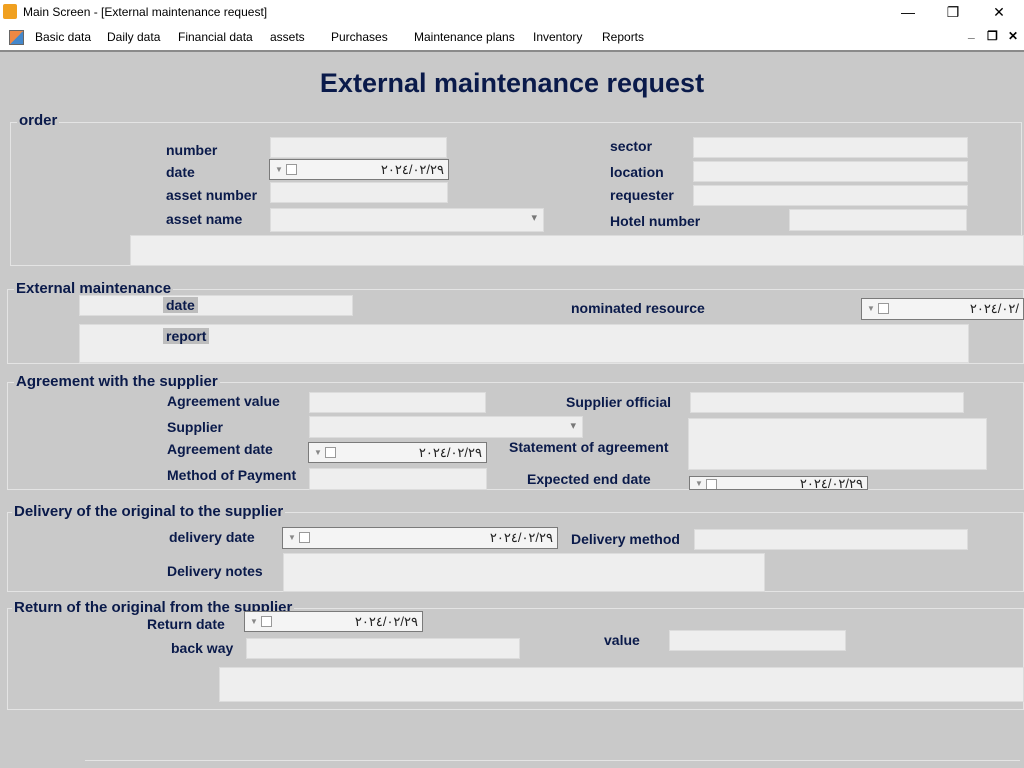 The height and width of the screenshot is (768, 1024). What do you see at coordinates (552, 760) in the screenshot?
I see `divider` at bounding box center [552, 760].